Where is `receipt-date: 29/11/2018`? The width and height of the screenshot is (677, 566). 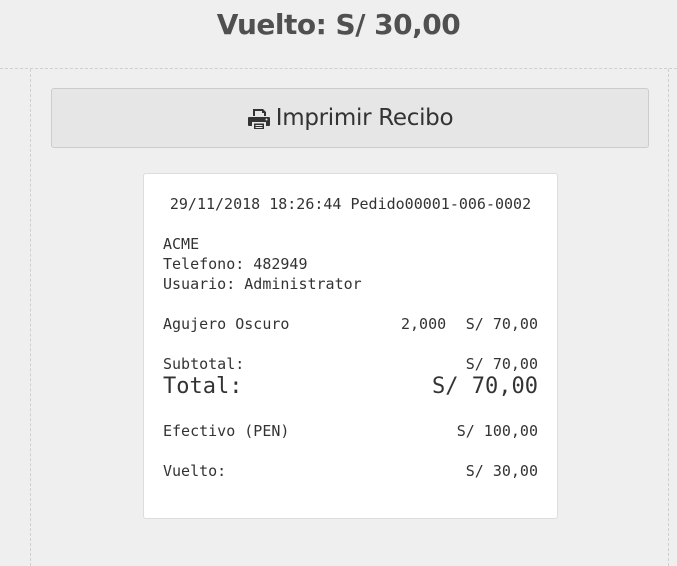 receipt-date: 29/11/2018 is located at coordinates (215, 204).